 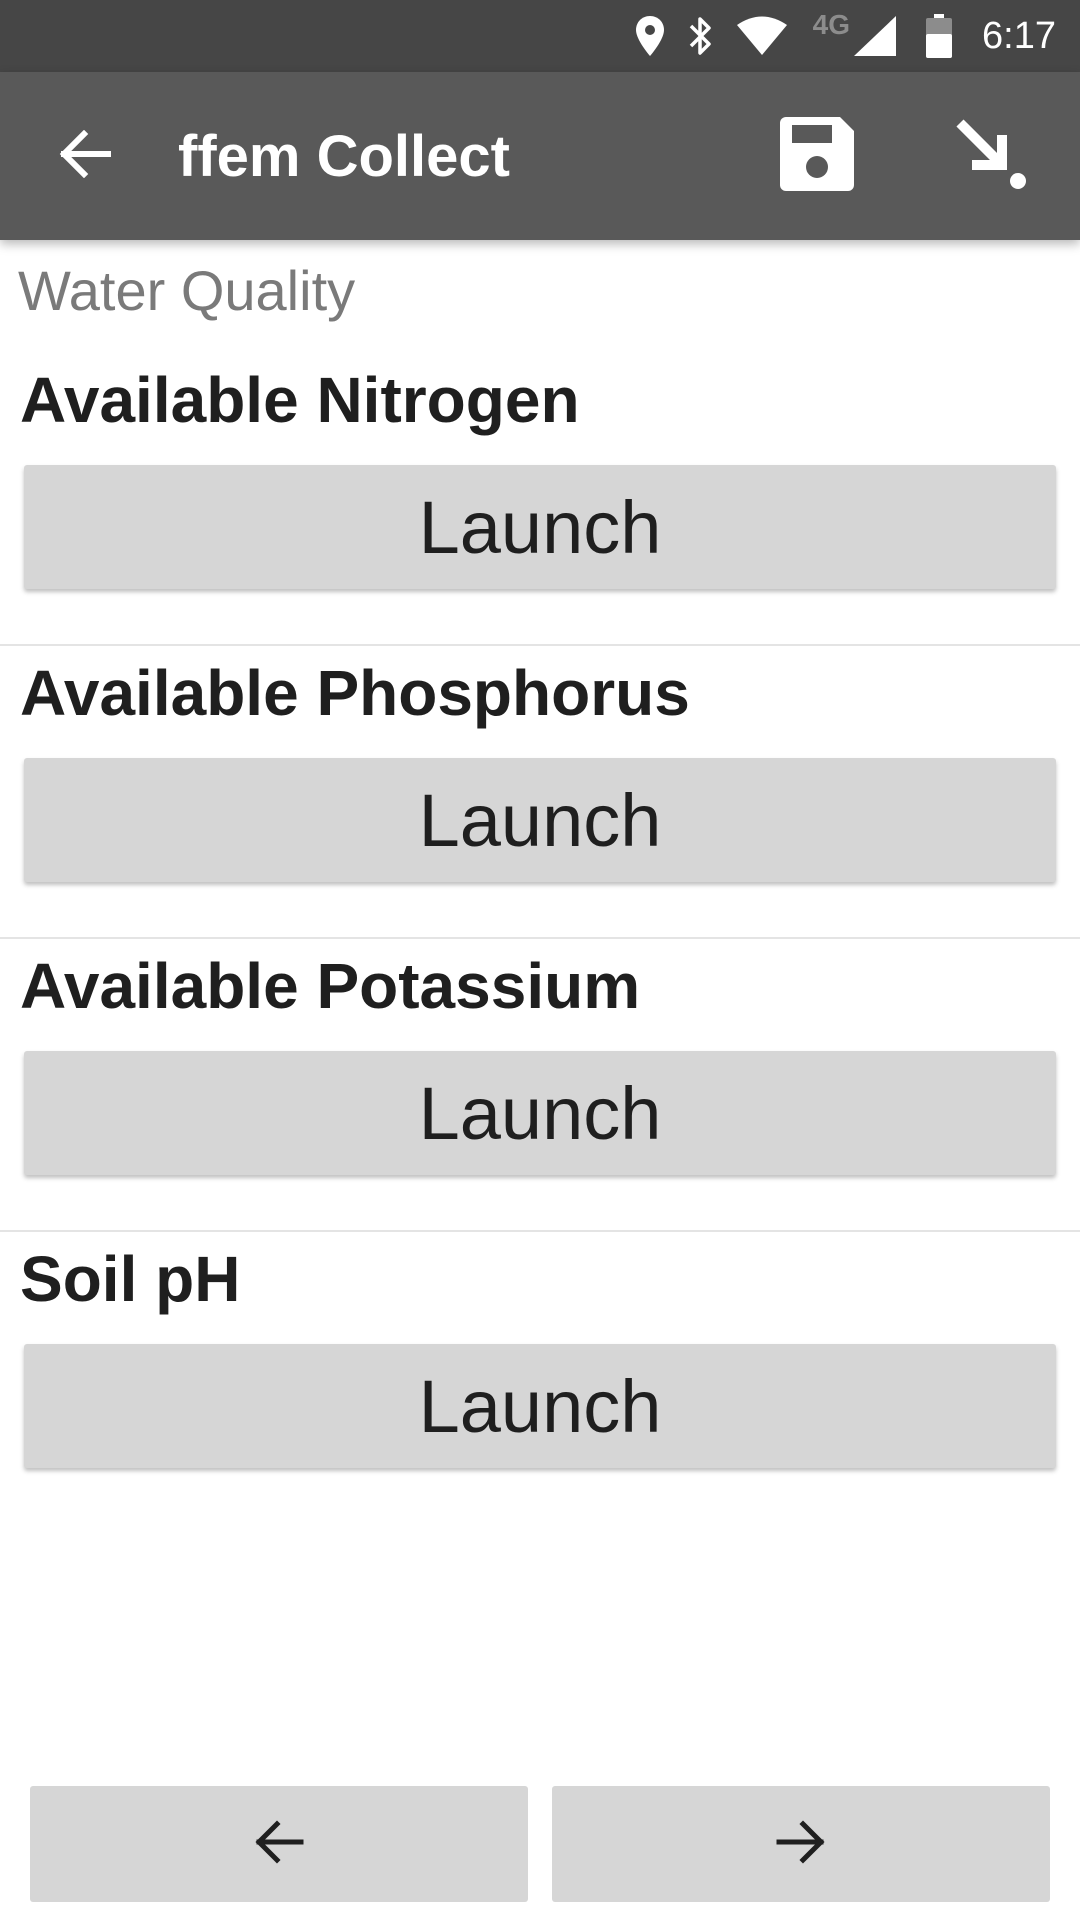 What do you see at coordinates (701, 36) in the screenshot?
I see `bluetooth-icon` at bounding box center [701, 36].